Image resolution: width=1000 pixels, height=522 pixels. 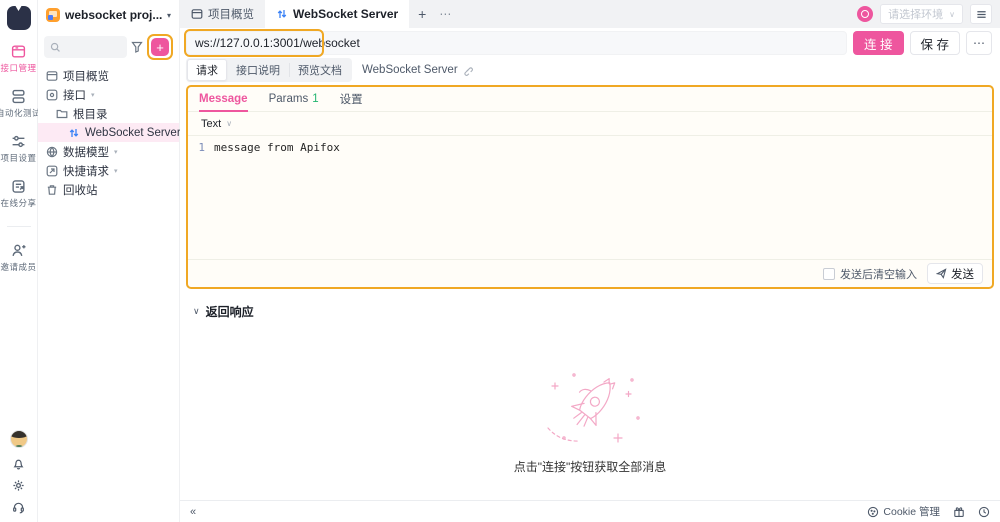 I want to click on url-toolbar: 连 接 保 存 ⋯, so click(x=590, y=43).